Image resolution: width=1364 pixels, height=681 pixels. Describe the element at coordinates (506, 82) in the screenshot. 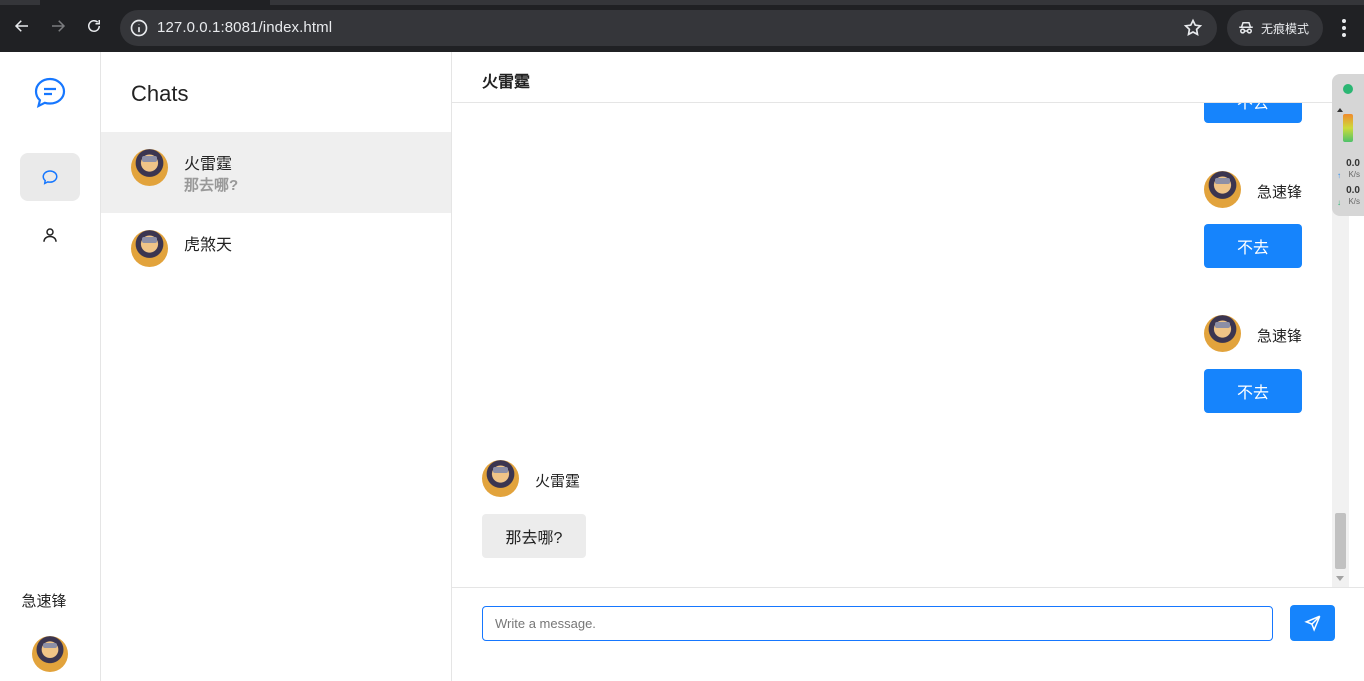

I see `conversation-title: 火雷霆` at that location.